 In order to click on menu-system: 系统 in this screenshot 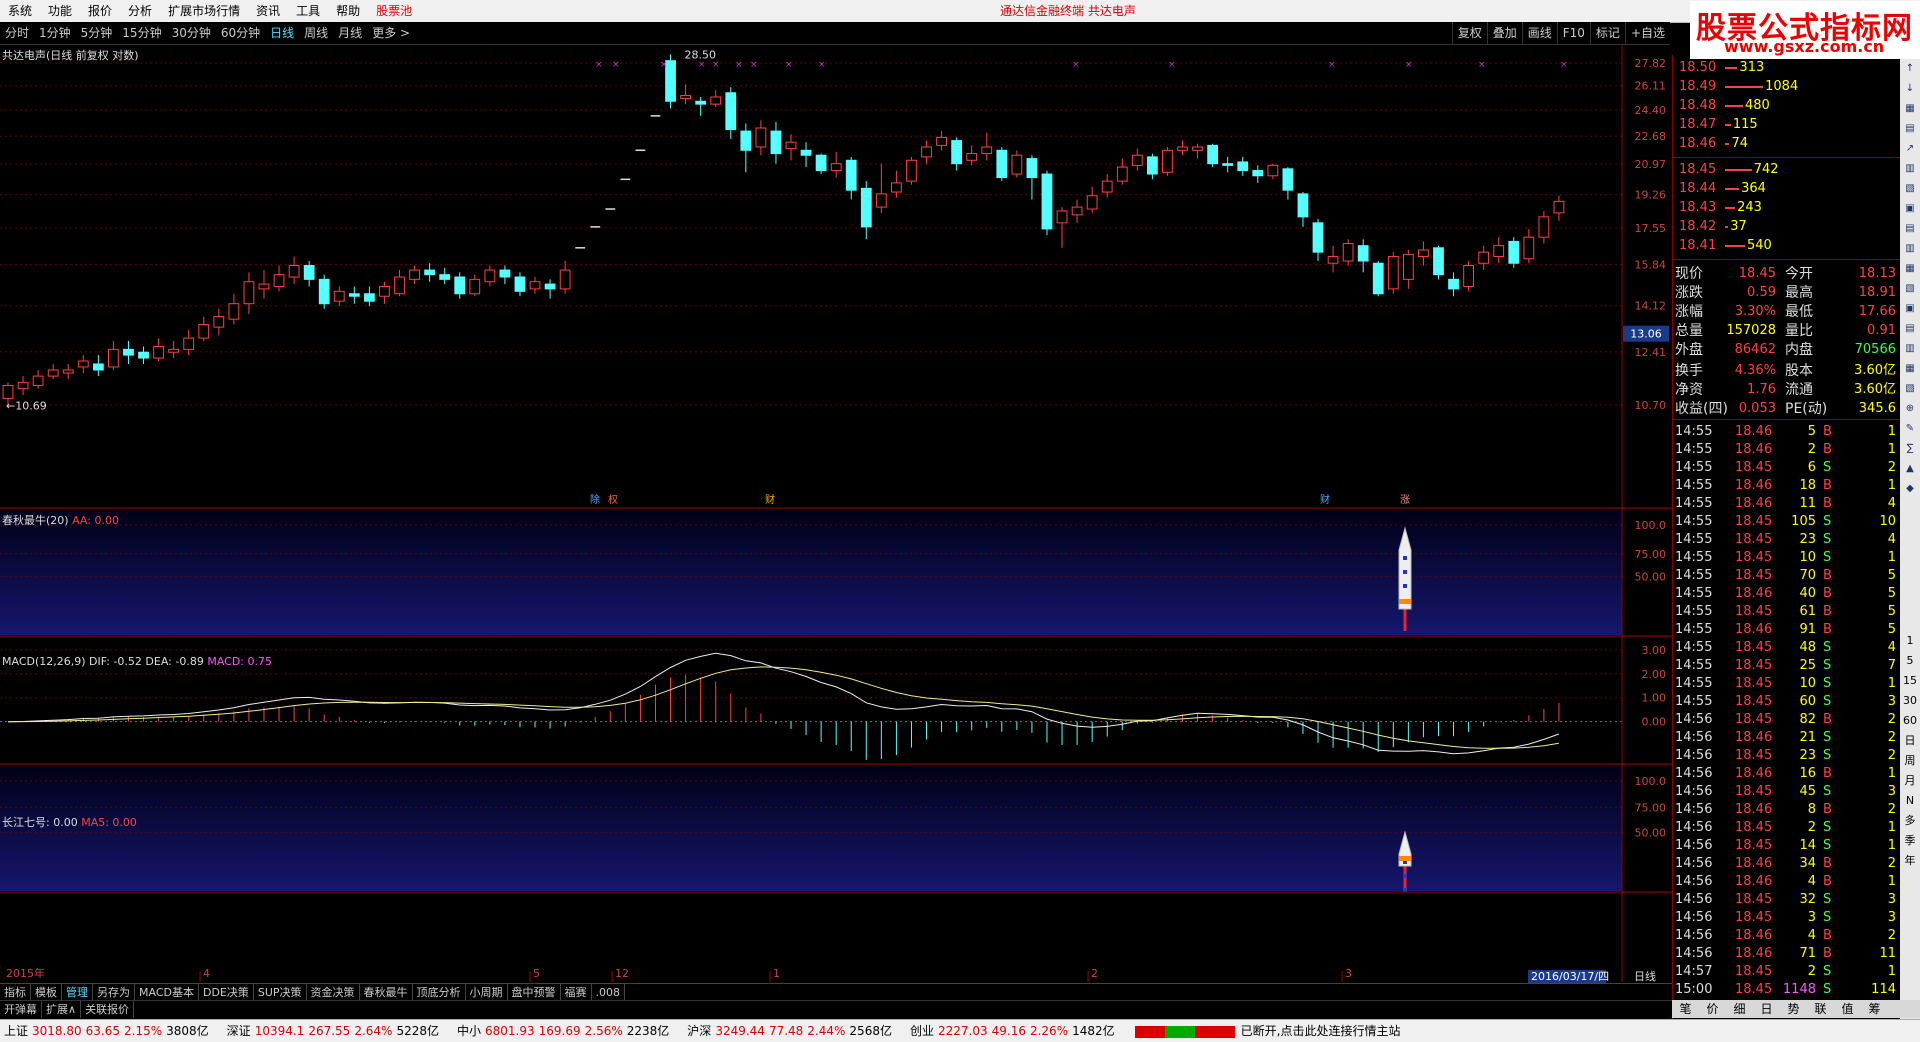, I will do `click(20, 11)`.